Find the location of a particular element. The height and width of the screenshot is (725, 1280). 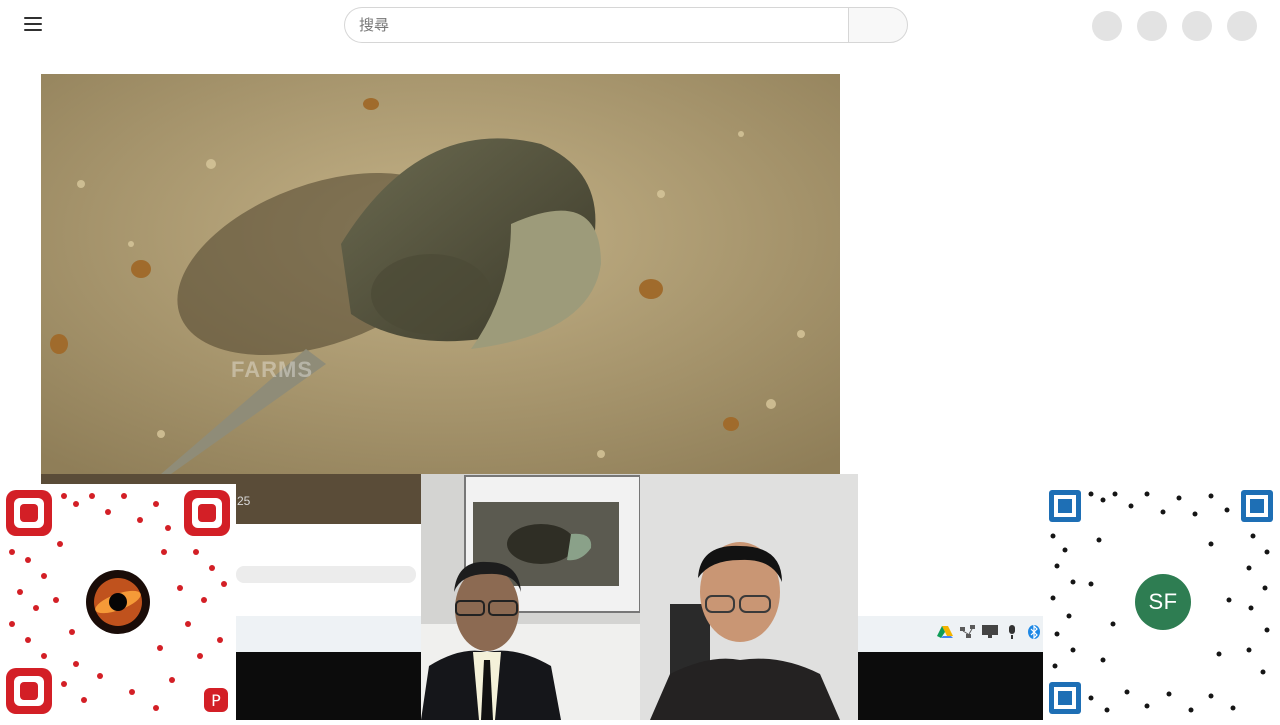

avatar is located at coordinates (1242, 26).